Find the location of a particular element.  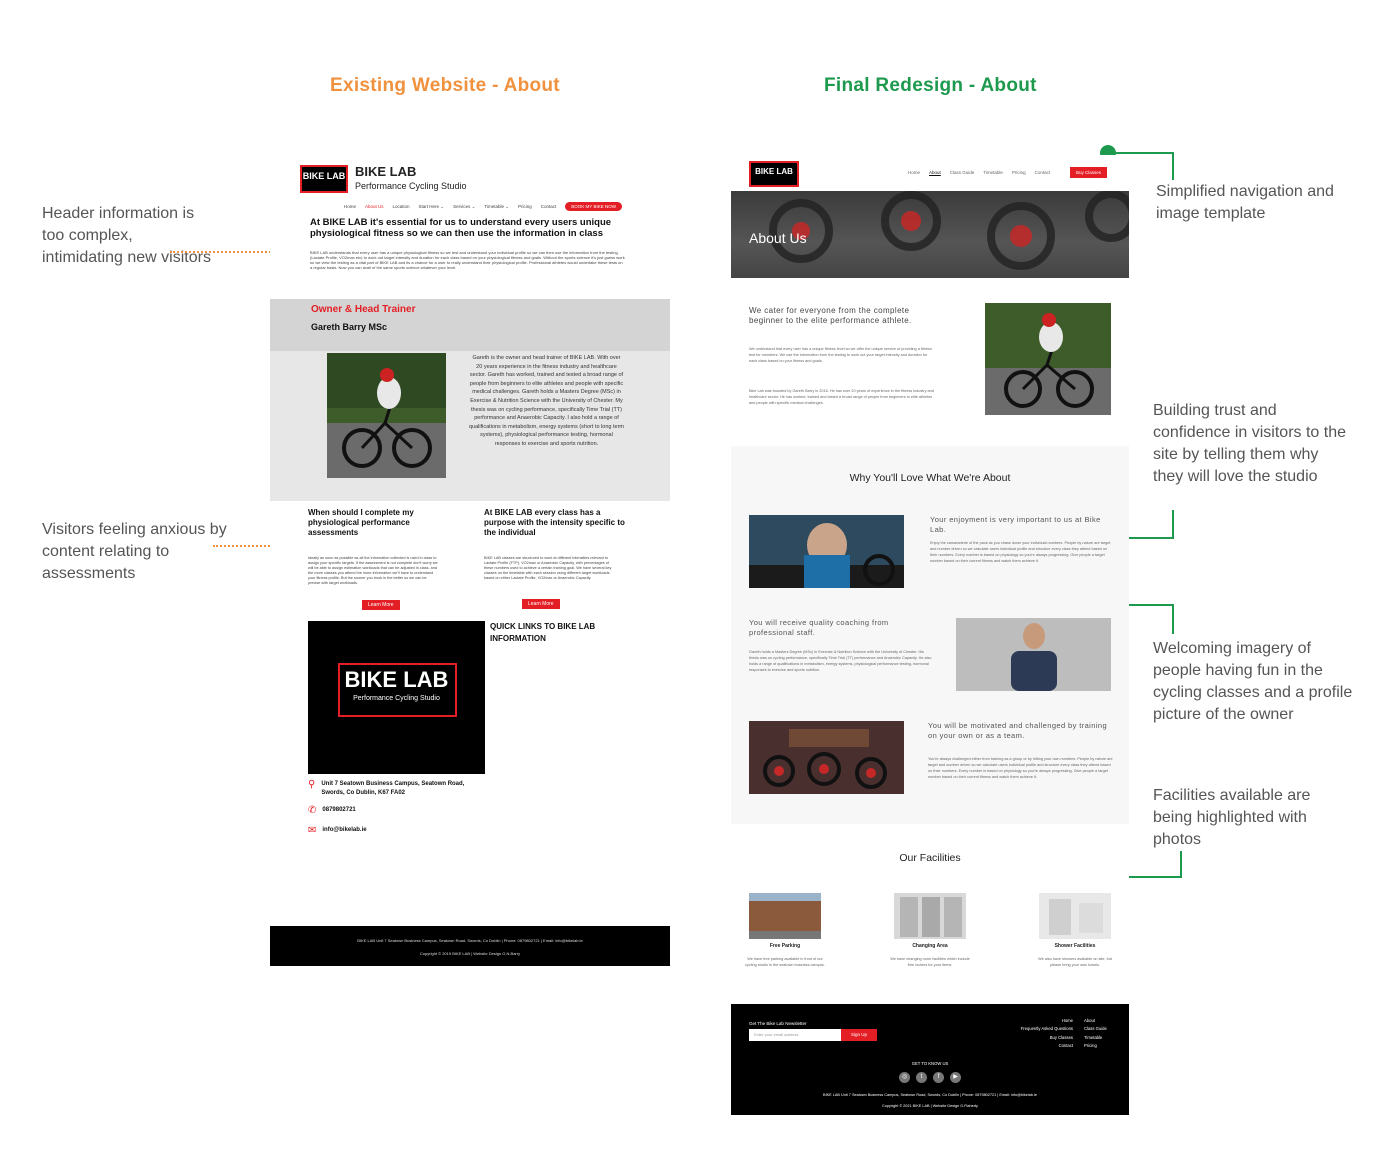

instagram-icon: ◎ is located at coordinates (904, 1077).